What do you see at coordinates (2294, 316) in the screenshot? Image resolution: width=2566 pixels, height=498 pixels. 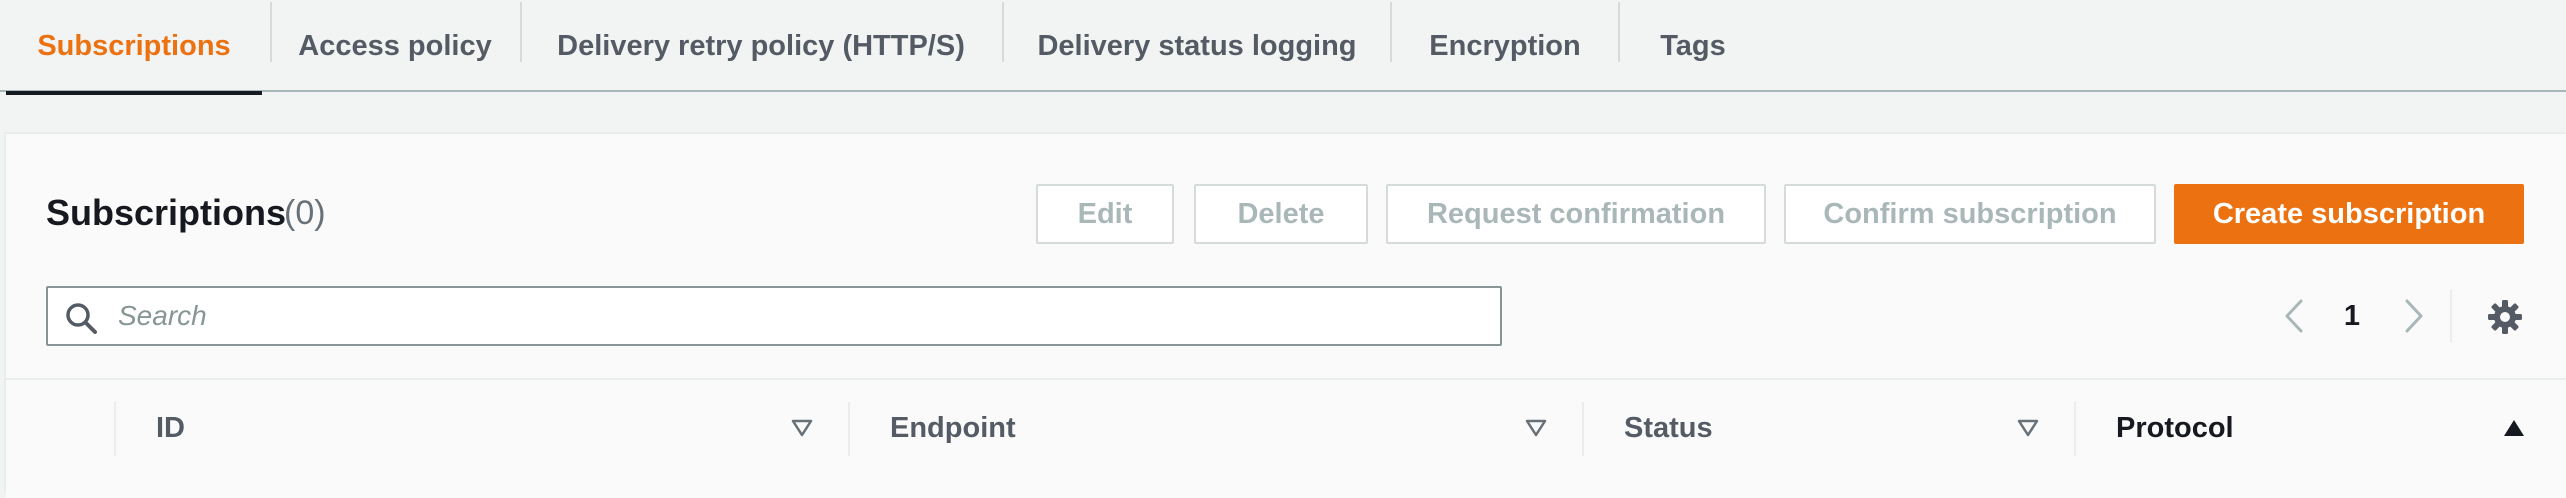 I see `chevron-left-icon` at bounding box center [2294, 316].